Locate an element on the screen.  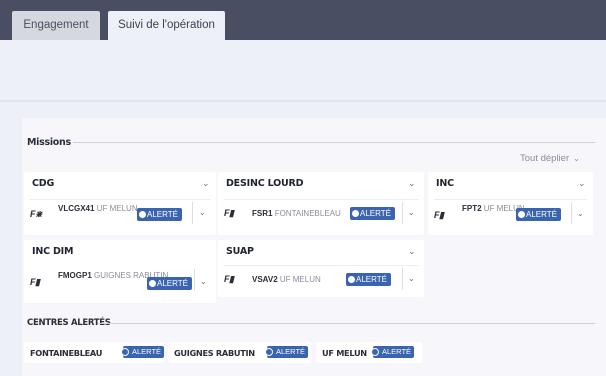
ambulance-icon: F▮ is located at coordinates (229, 279).